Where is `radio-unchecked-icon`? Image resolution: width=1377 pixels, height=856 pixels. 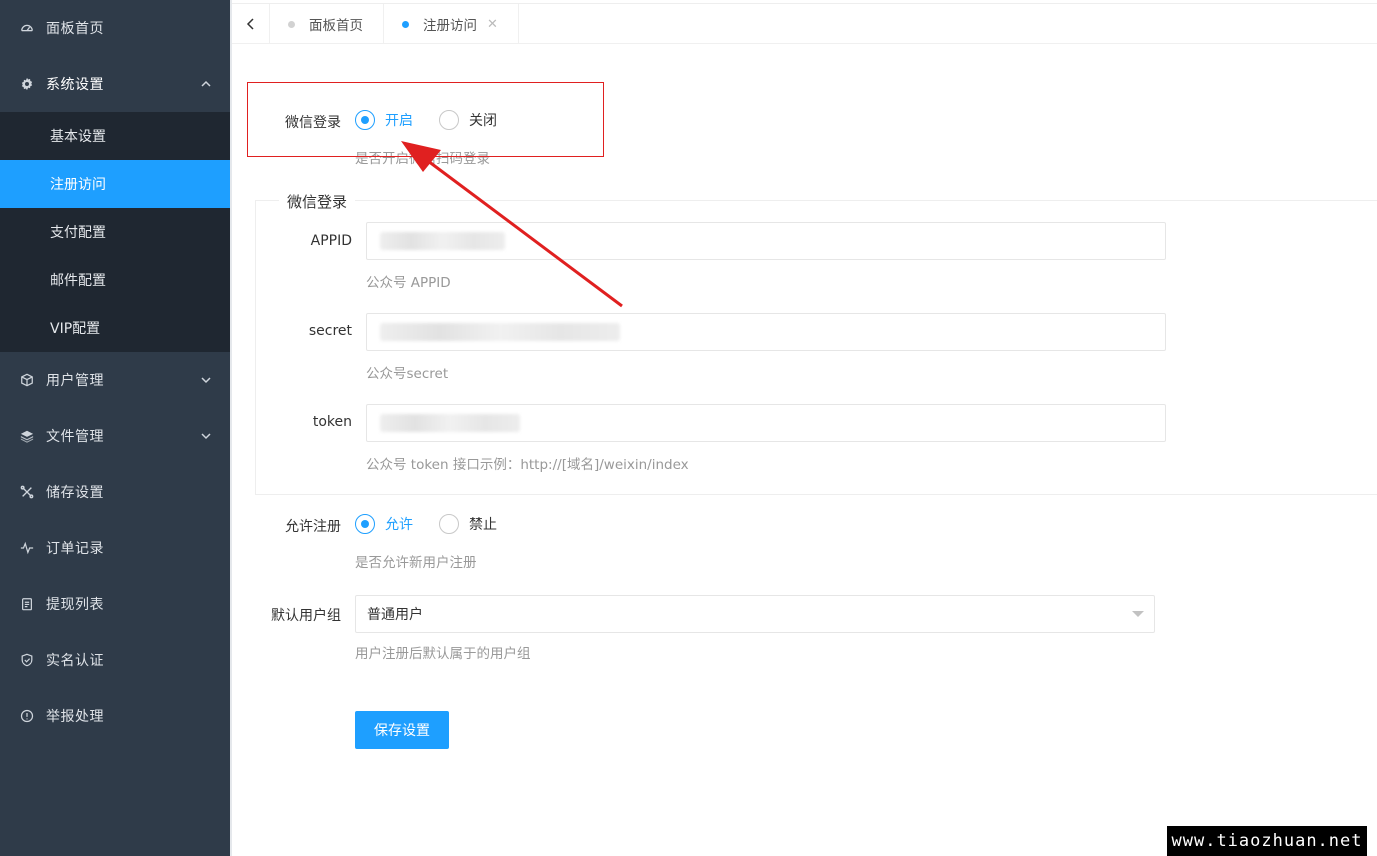
radio-unchecked-icon is located at coordinates (449, 524).